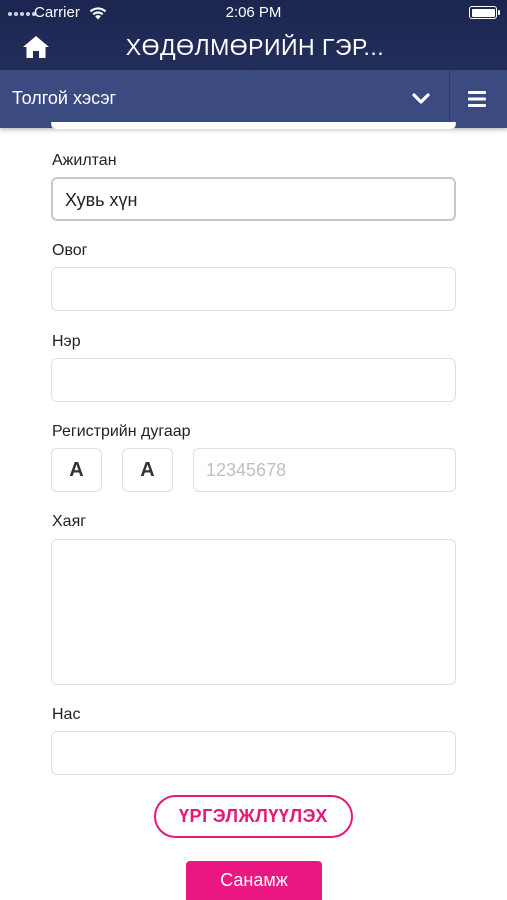  What do you see at coordinates (69, 521) in the screenshot?
I see `address-label: Хаяг` at bounding box center [69, 521].